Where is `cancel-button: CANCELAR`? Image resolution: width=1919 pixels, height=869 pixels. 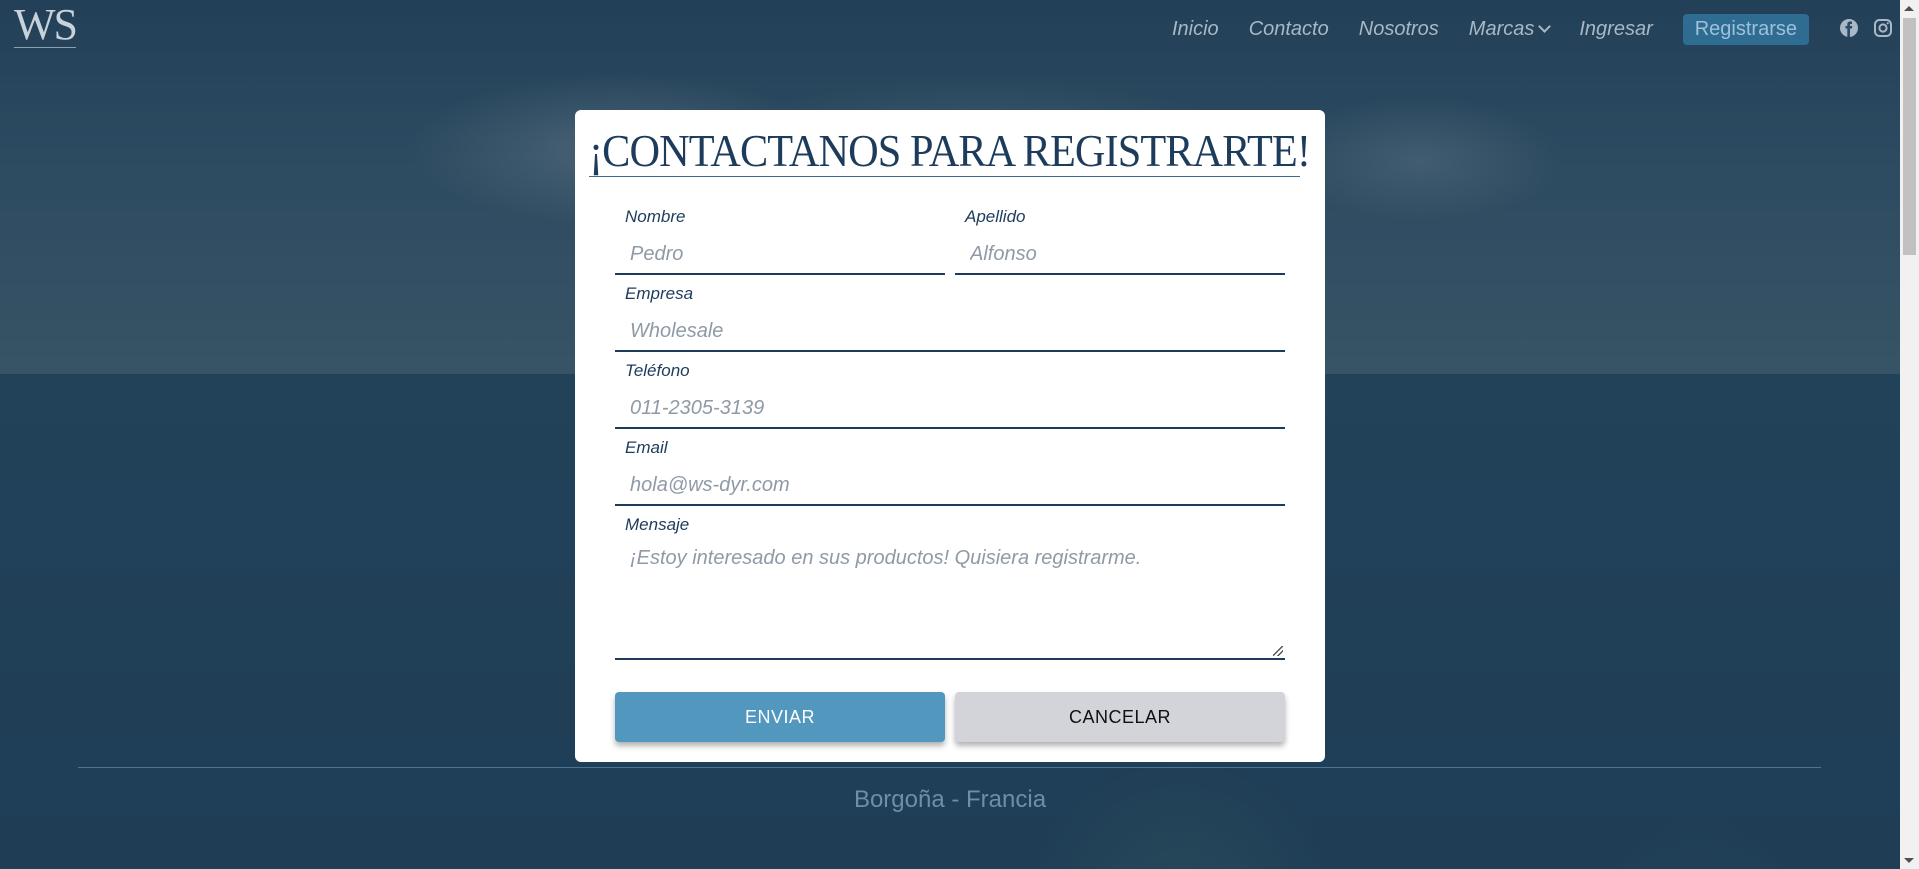
cancel-button: CANCELAR is located at coordinates (1120, 717).